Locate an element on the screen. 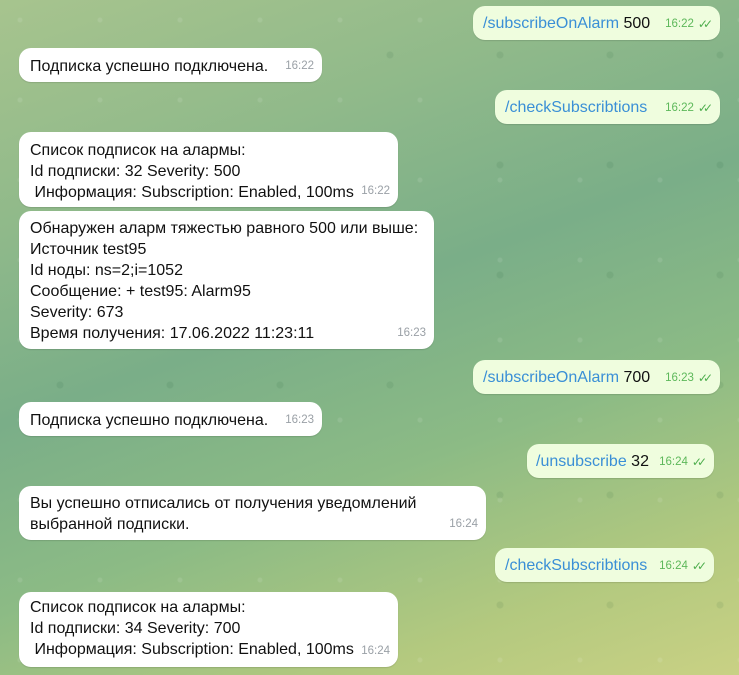 The width and height of the screenshot is (739, 675). command-argument: 500 is located at coordinates (635, 23).